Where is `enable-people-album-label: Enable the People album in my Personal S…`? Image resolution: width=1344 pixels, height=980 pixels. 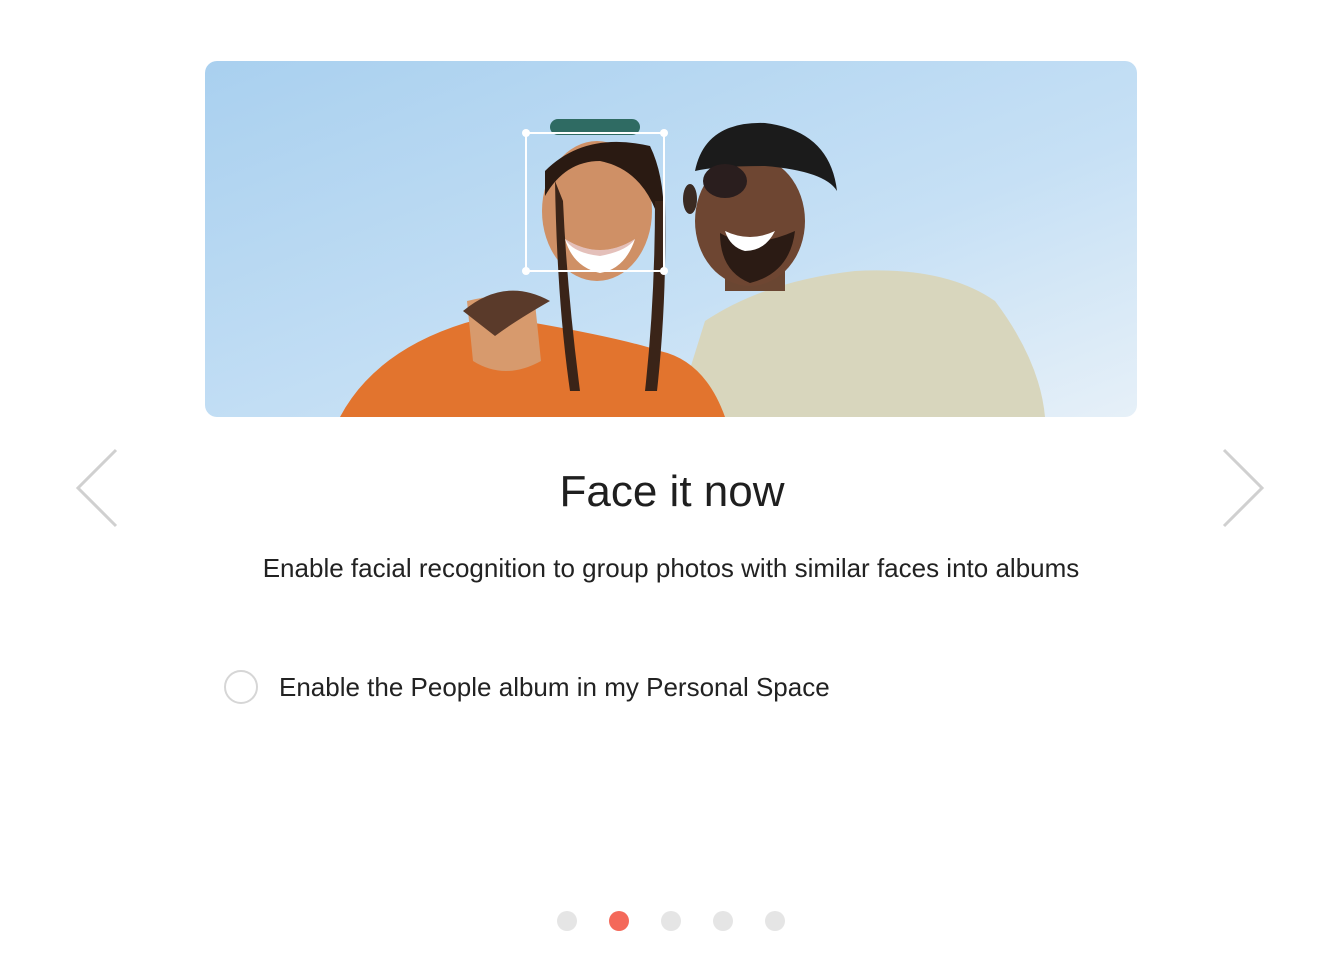 enable-people-album-label: Enable the People album in my Personal S… is located at coordinates (554, 686).